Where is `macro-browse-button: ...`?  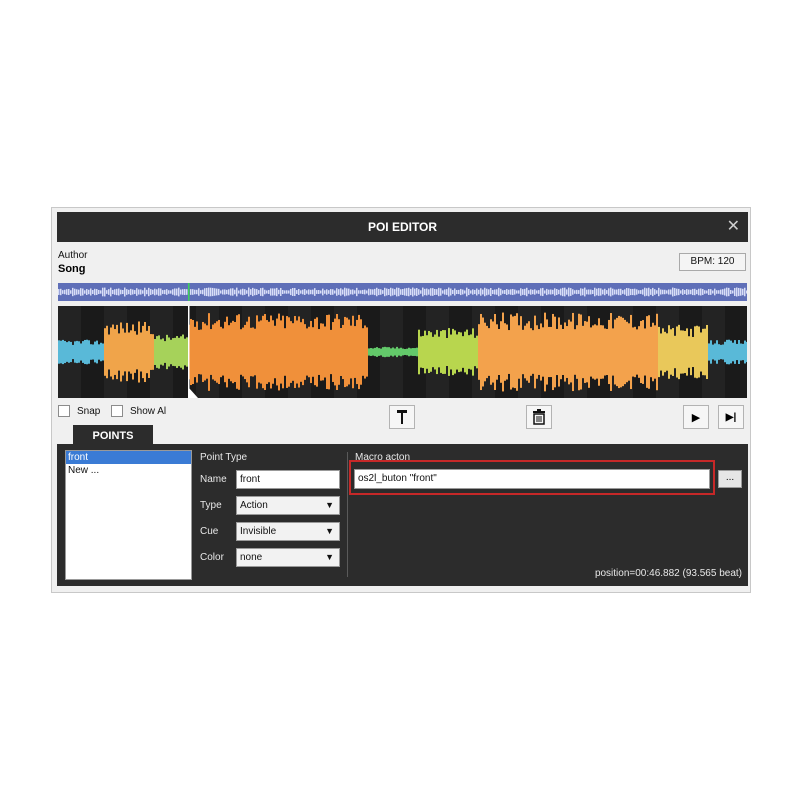
macro-browse-button: ... is located at coordinates (730, 479).